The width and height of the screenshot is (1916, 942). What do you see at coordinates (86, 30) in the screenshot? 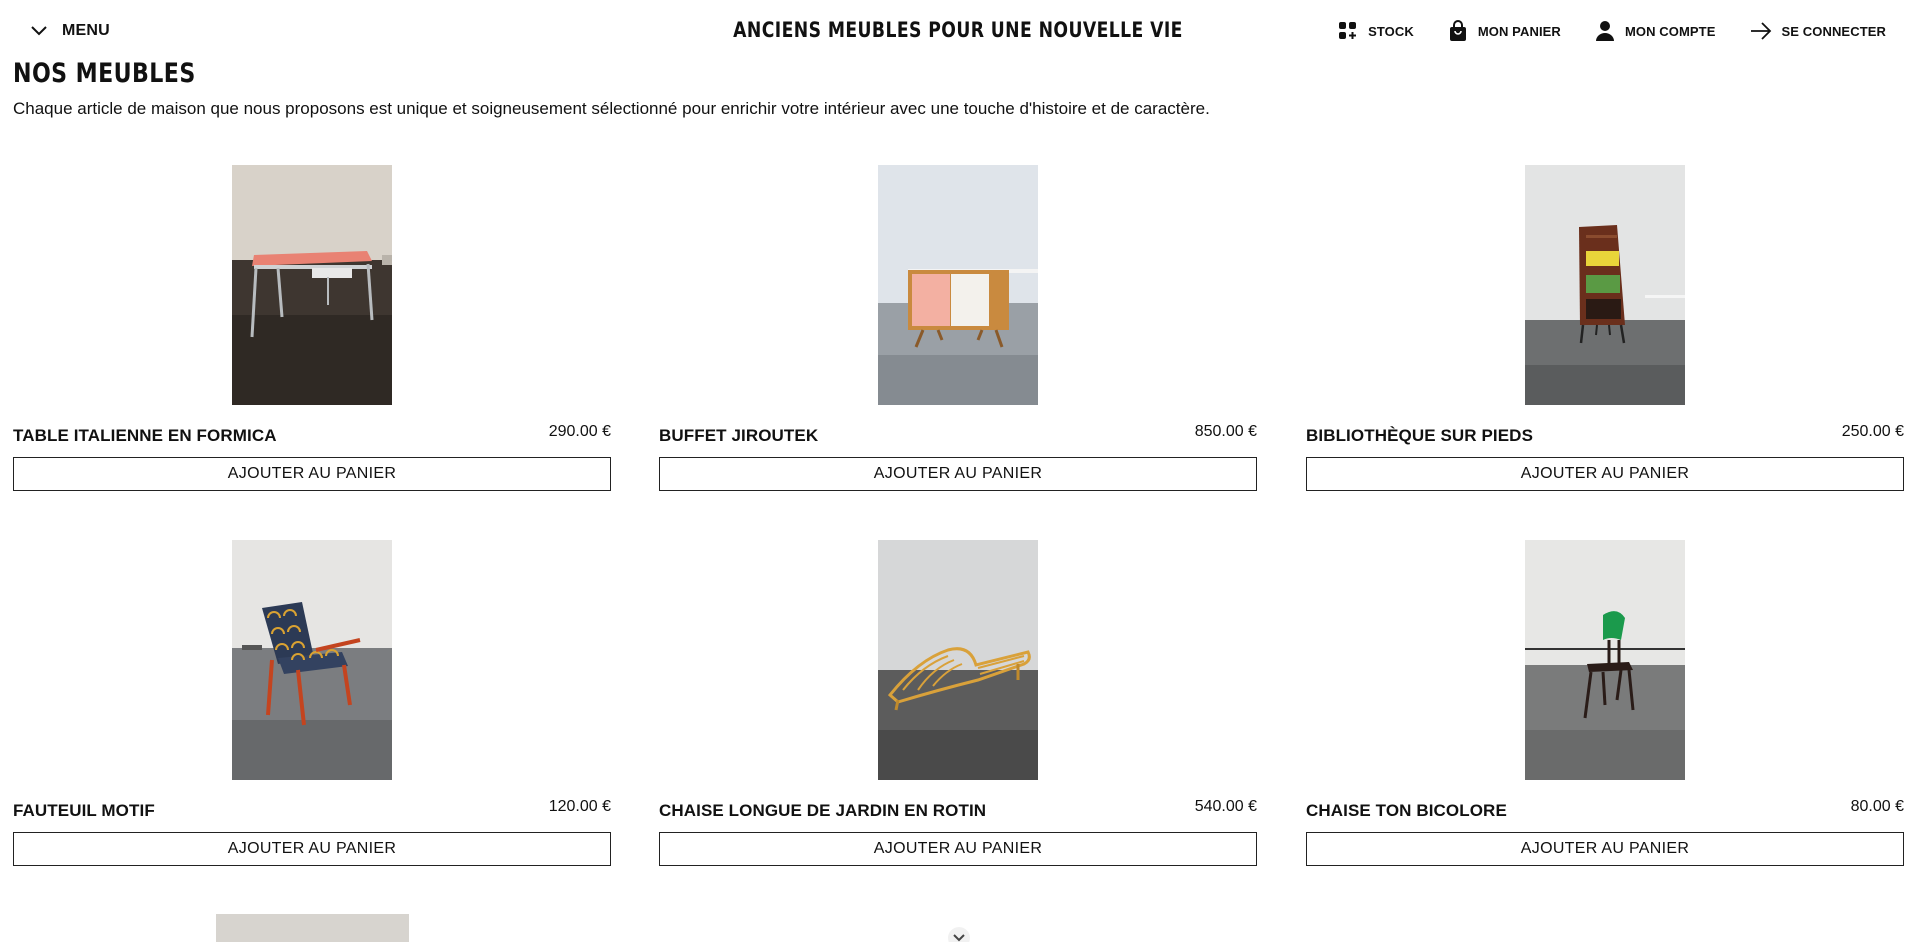
I see `menu-label: MENU` at bounding box center [86, 30].